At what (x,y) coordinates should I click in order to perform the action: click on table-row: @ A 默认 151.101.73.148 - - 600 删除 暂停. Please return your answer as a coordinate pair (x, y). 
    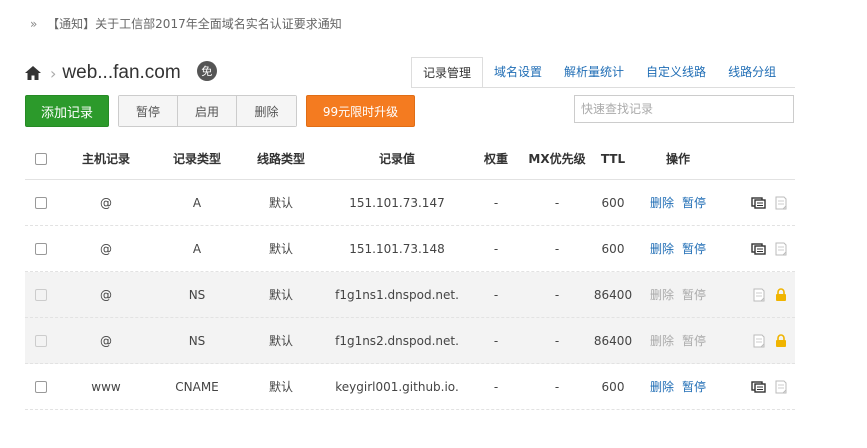
    Looking at the image, I should click on (410, 249).